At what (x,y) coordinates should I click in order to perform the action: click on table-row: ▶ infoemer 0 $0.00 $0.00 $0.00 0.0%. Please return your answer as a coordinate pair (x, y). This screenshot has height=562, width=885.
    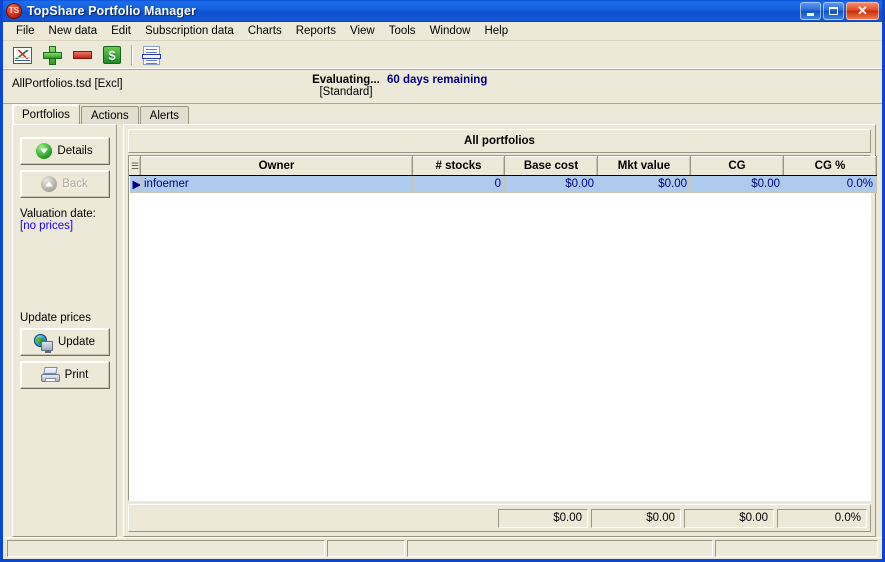
    Looking at the image, I should click on (503, 184).